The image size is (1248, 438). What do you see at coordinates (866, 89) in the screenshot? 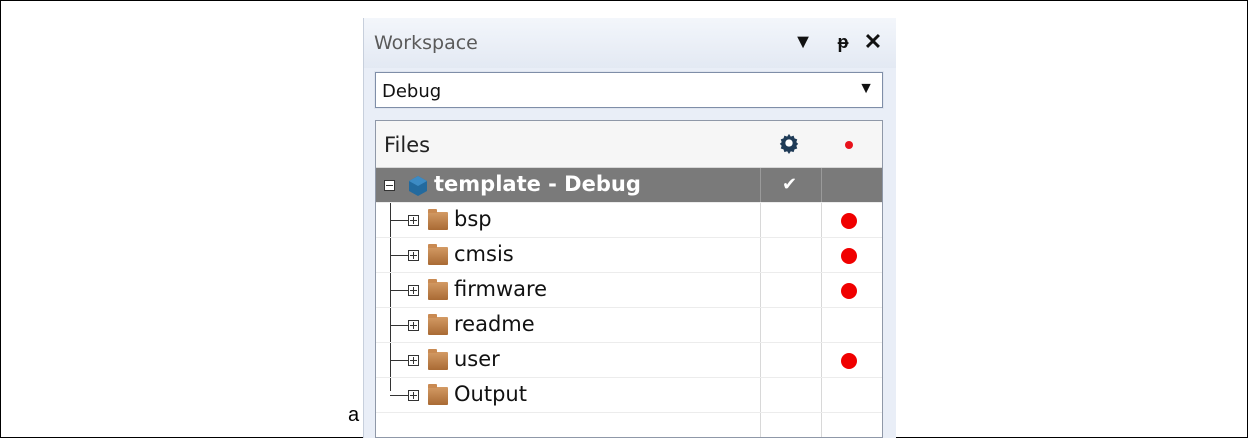
I see `dropdown-arrow-icon: ▼` at bounding box center [866, 89].